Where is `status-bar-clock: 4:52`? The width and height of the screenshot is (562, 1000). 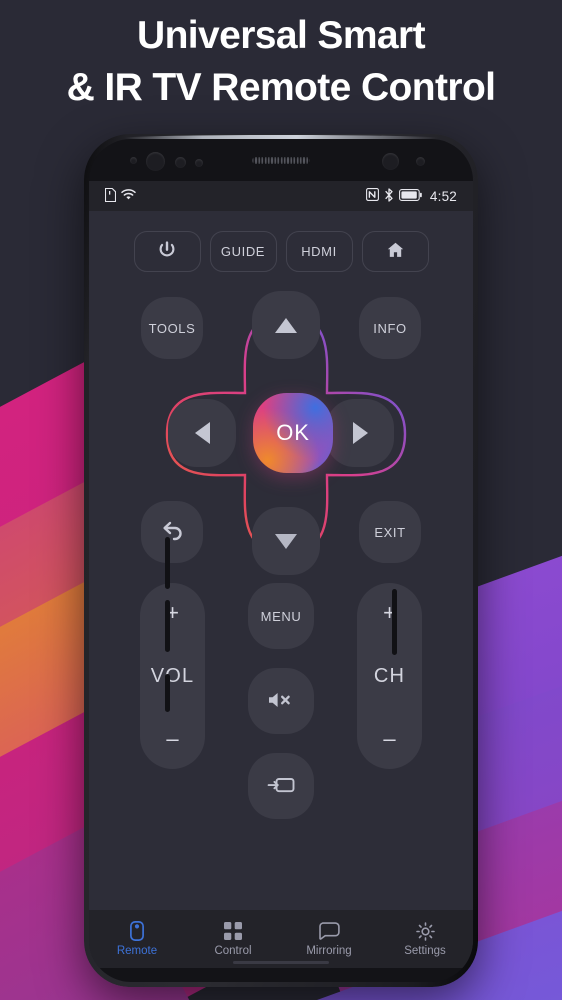 status-bar-clock: 4:52 is located at coordinates (443, 196).